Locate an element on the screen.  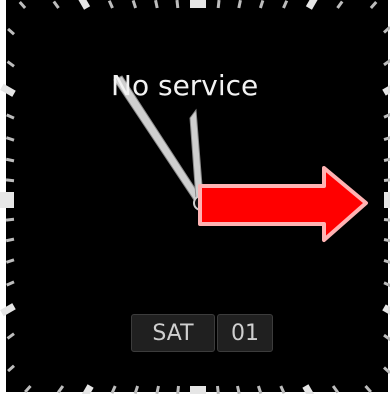
day-display: 01 is located at coordinates (245, 333).